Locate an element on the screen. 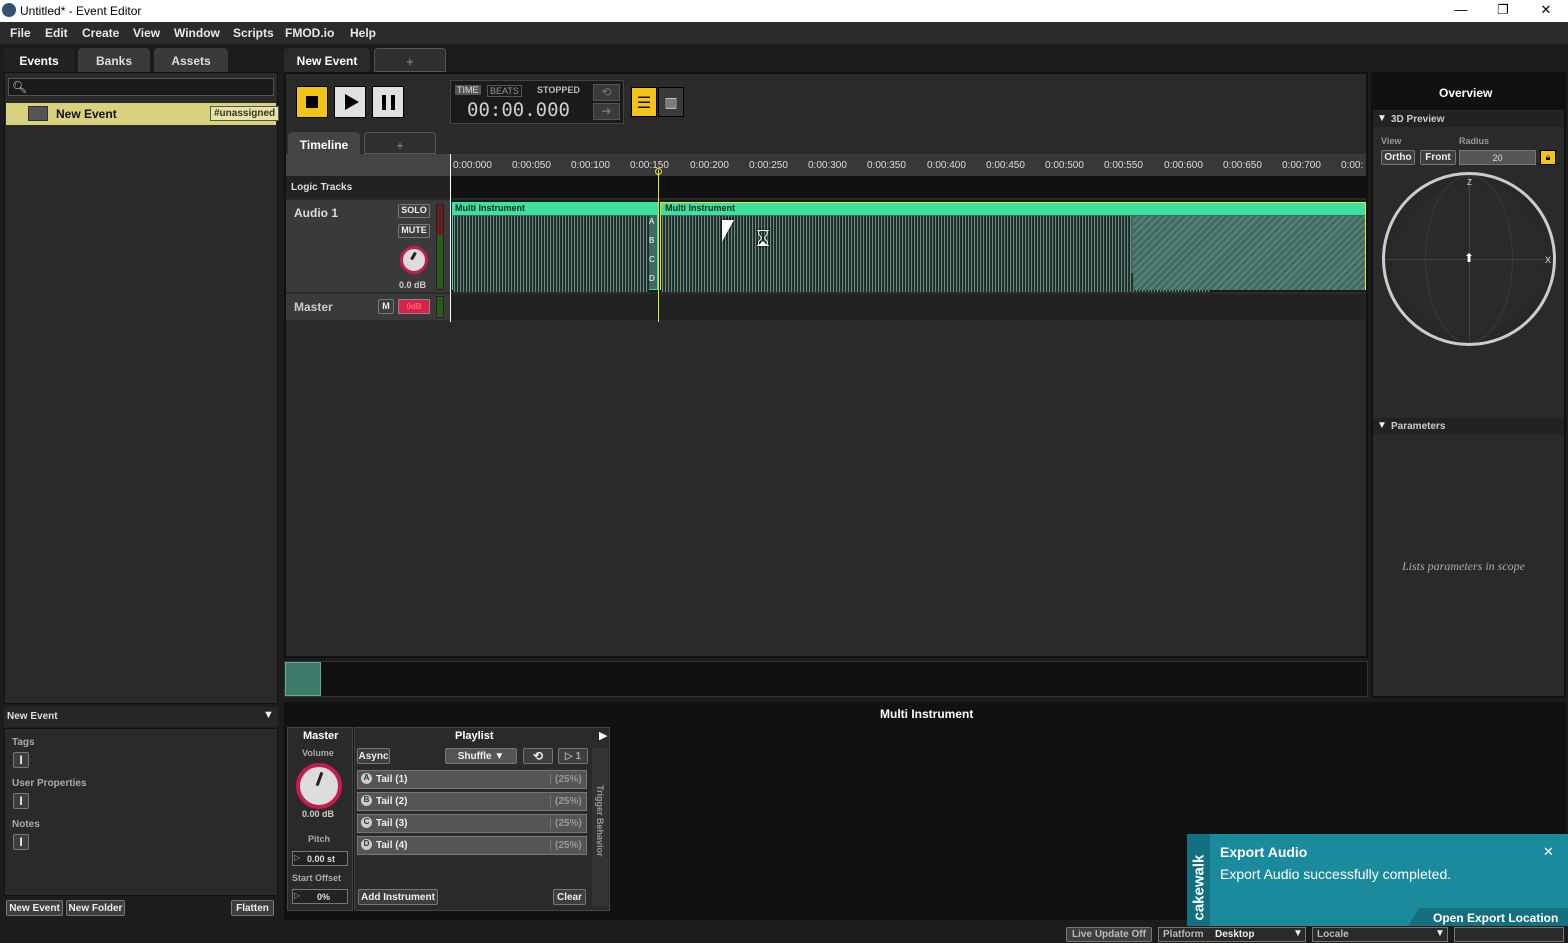  playlist-item: B Tail (2) (25%) is located at coordinates (472, 801).